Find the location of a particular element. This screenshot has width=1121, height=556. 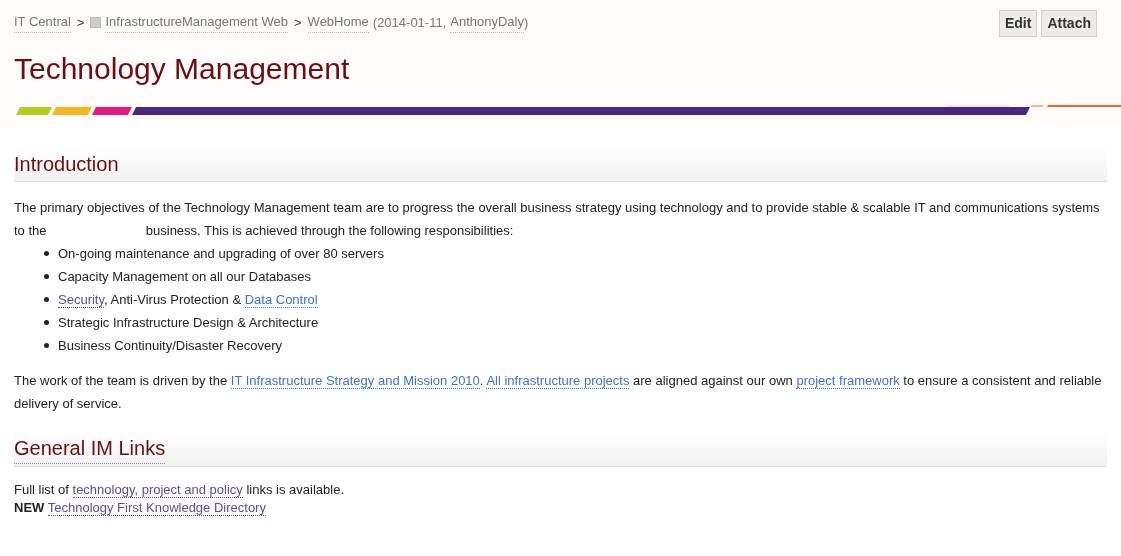

section-heading: Introduction is located at coordinates (66, 164).